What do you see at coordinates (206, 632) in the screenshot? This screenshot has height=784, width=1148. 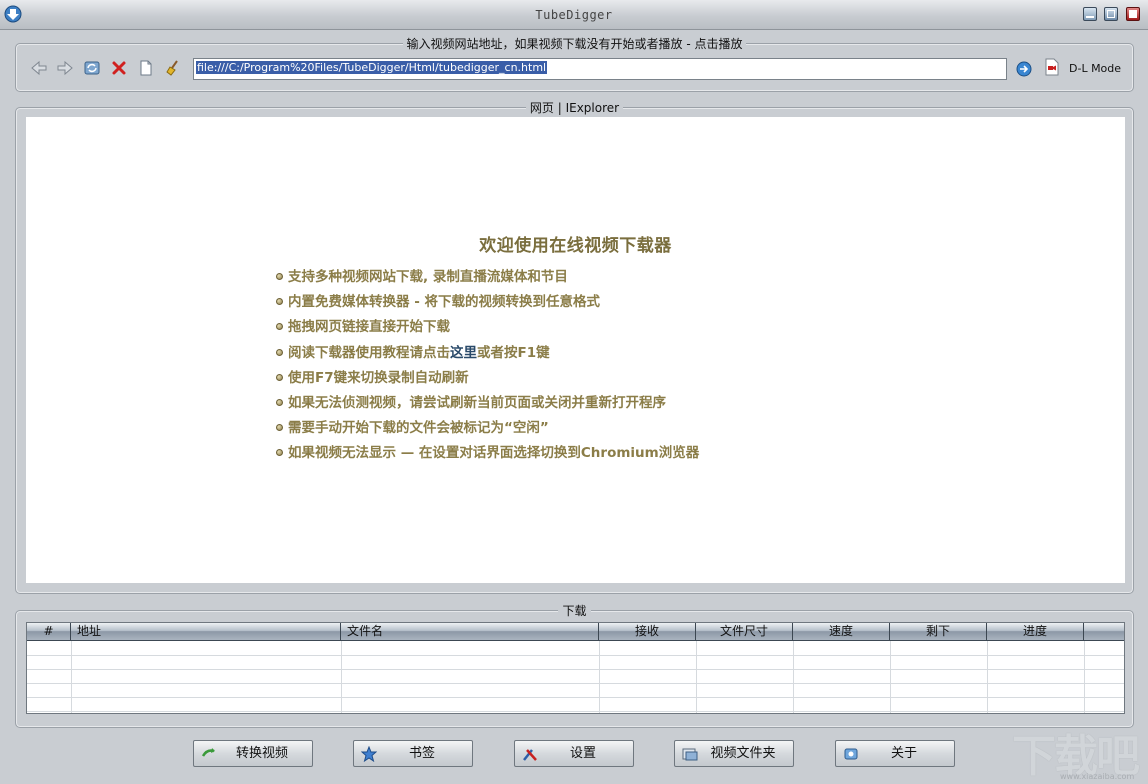 I see `column-header-address: 地址` at bounding box center [206, 632].